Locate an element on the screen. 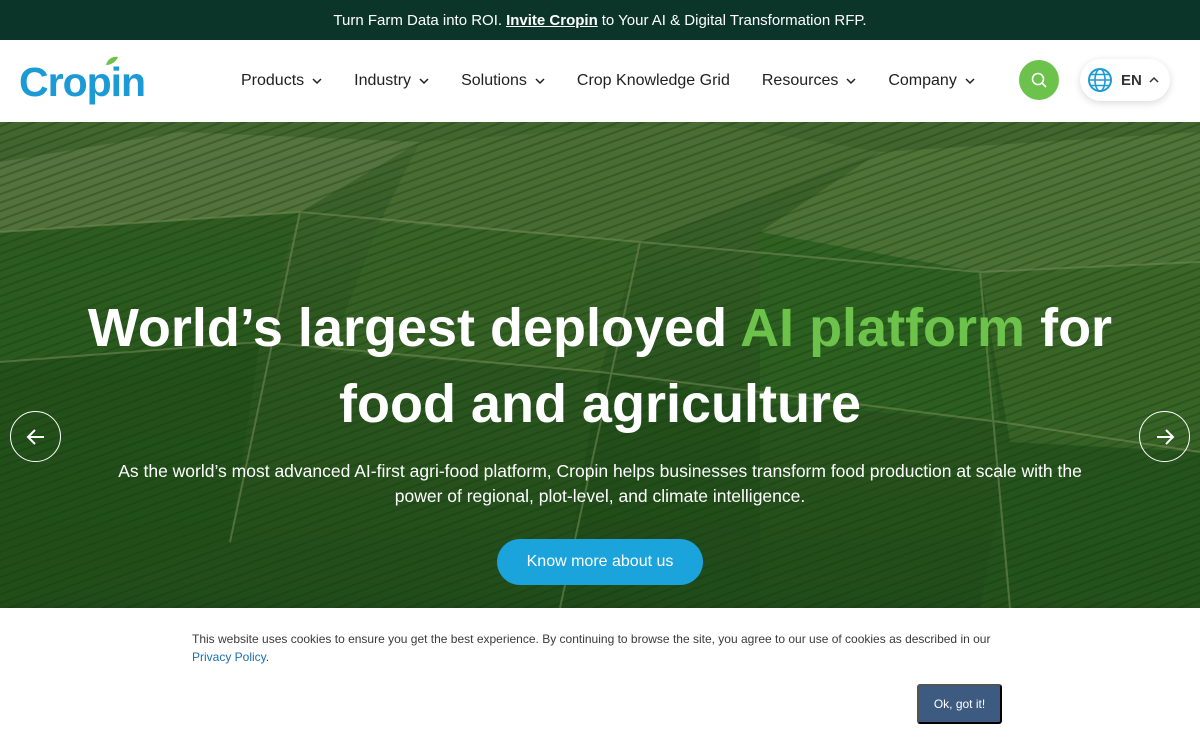  nav-solutions: Solutions is located at coordinates (503, 81).